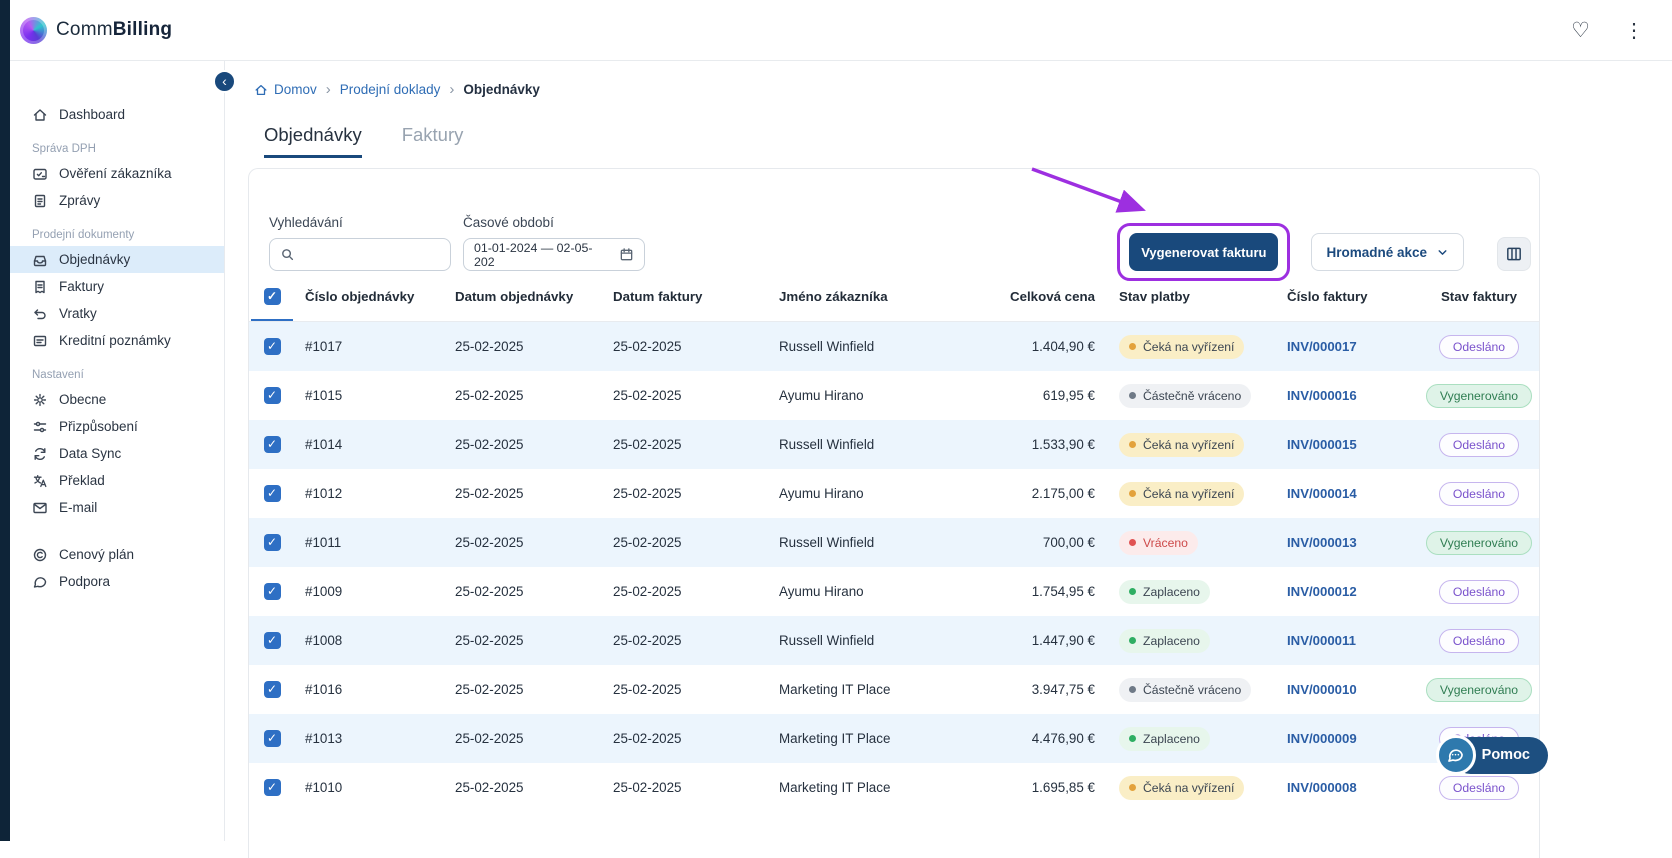  I want to click on sidebar-item-dashboard: Dashboard, so click(117, 114).